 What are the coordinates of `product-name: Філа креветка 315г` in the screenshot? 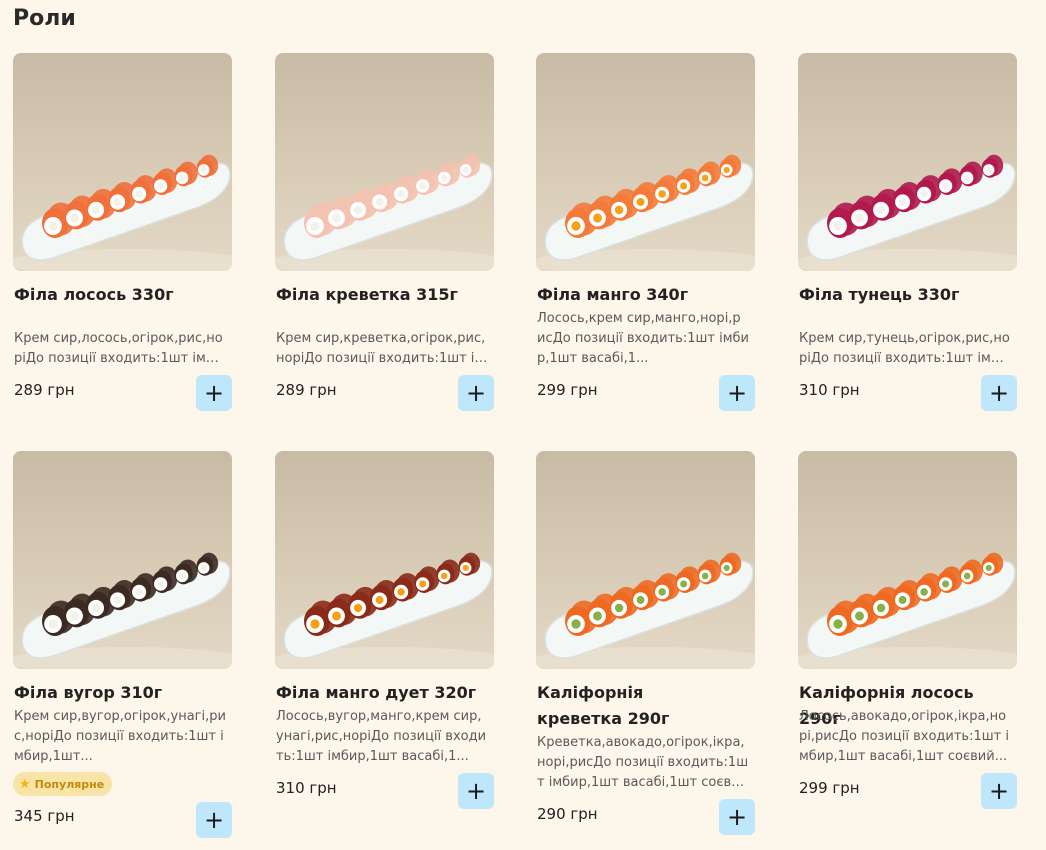 It's located at (383, 295).